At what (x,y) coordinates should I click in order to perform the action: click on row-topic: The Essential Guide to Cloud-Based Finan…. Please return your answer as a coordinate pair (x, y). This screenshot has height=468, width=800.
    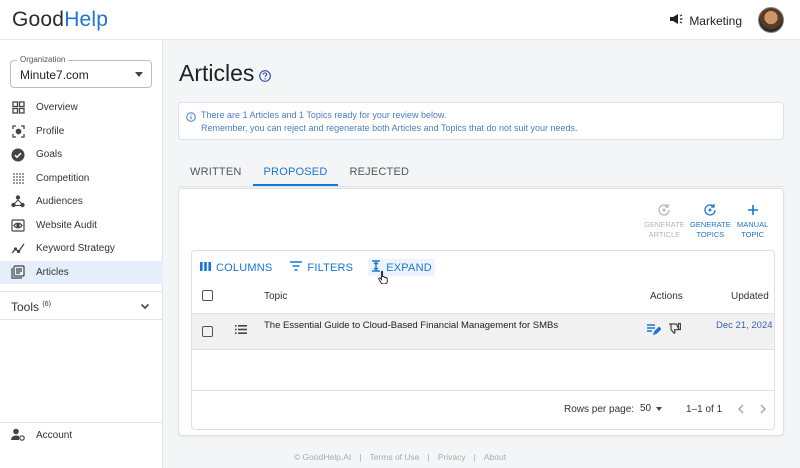
    Looking at the image, I should click on (411, 325).